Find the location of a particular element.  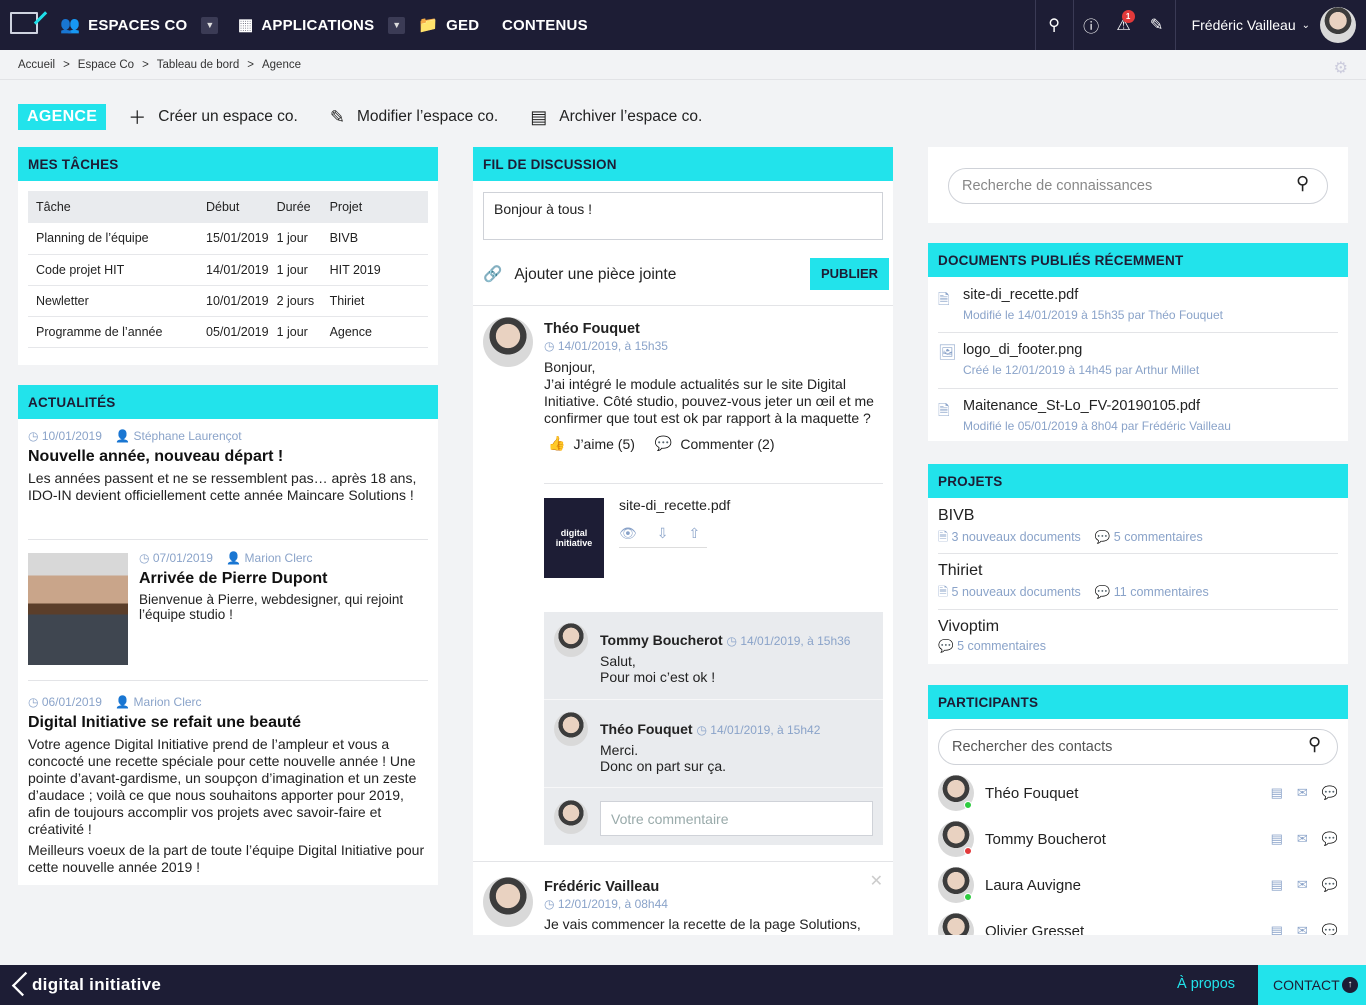

alert-icon: ⚠ 1 is located at coordinates (1124, 25).